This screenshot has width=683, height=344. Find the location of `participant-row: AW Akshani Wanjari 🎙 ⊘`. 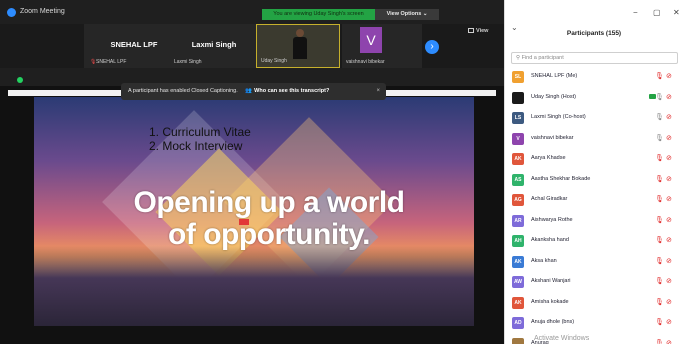

participant-row: AW Akshani Wanjari 🎙 ⊘ is located at coordinates (594, 281).